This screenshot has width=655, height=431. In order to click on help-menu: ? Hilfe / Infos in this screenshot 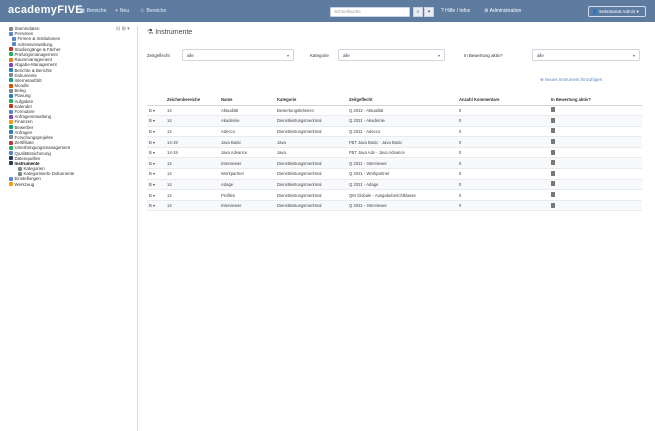, I will do `click(455, 11)`.